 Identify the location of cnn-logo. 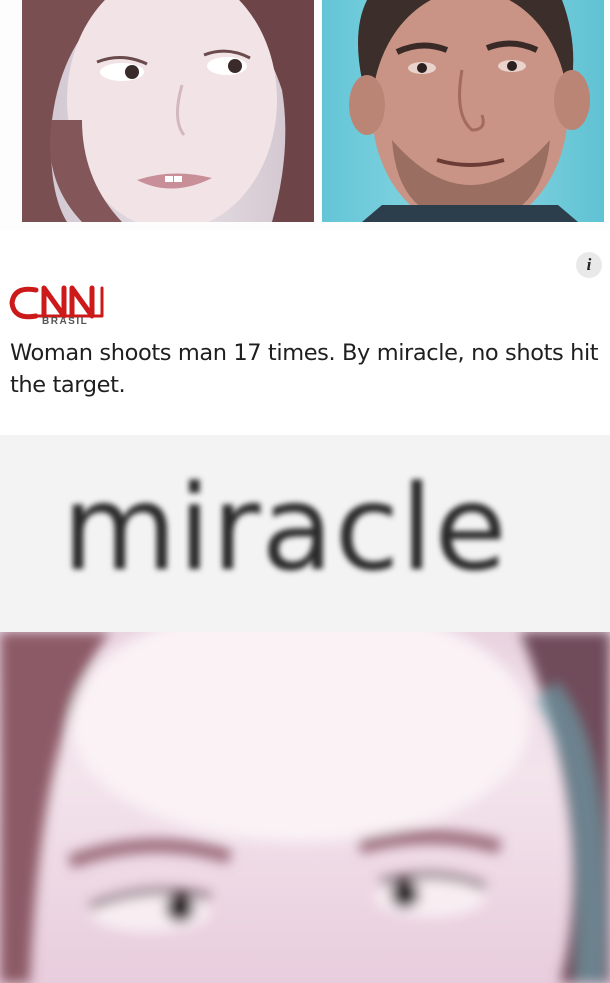
(61, 306).